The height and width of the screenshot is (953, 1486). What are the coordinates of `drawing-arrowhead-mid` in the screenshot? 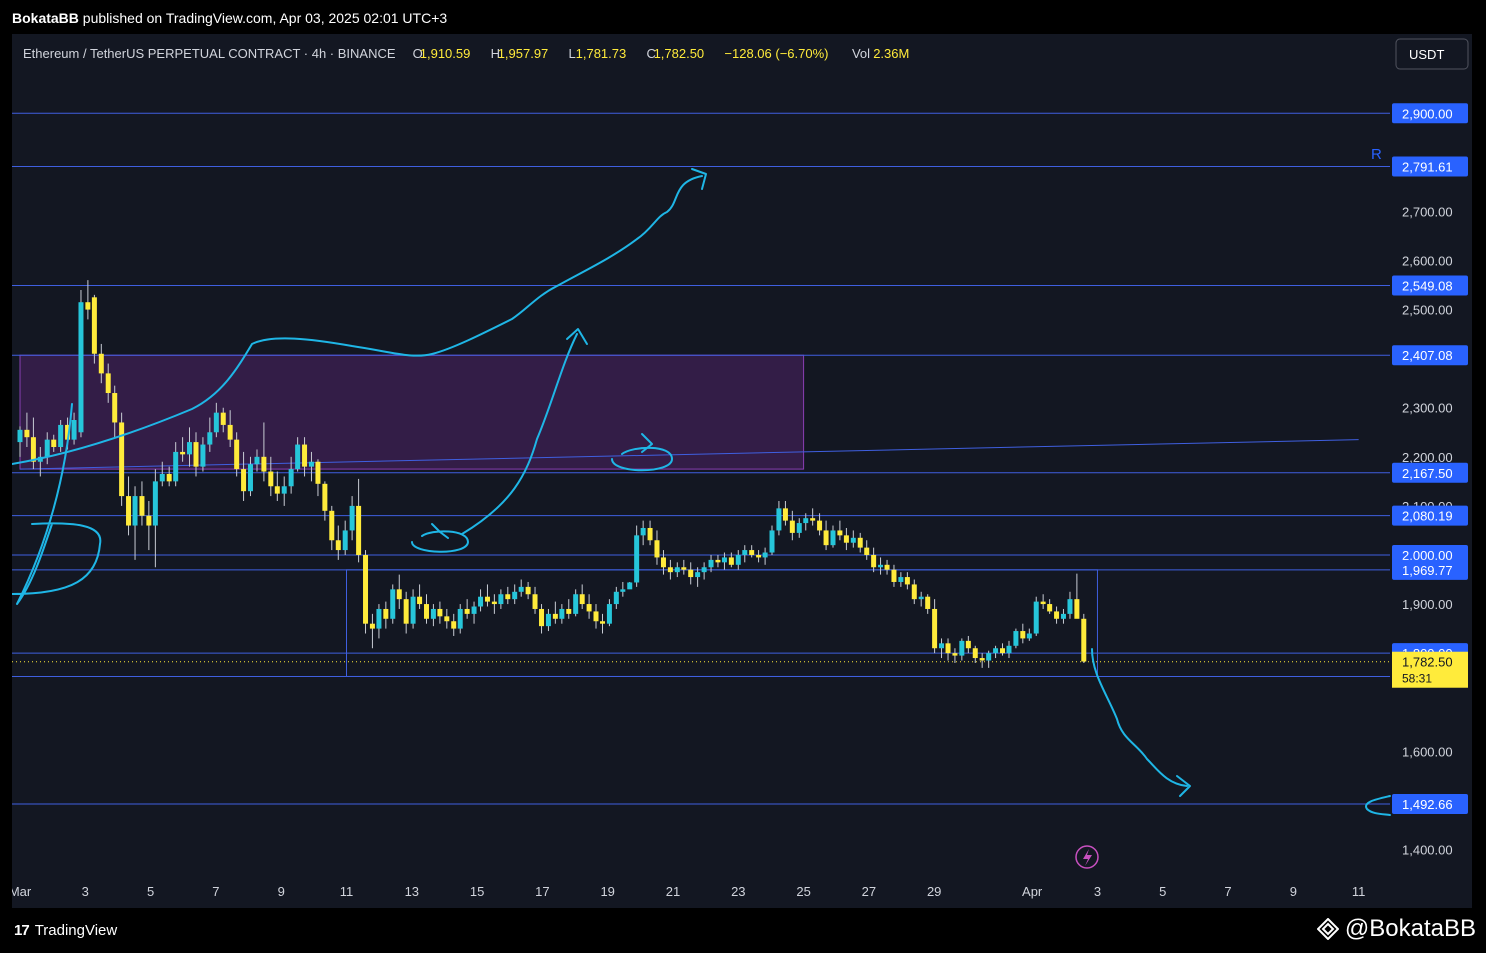 It's located at (577, 336).